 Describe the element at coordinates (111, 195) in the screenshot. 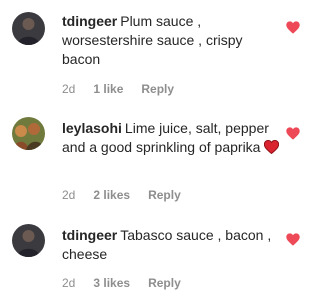

I see `comment-likes: 2 likes` at that location.